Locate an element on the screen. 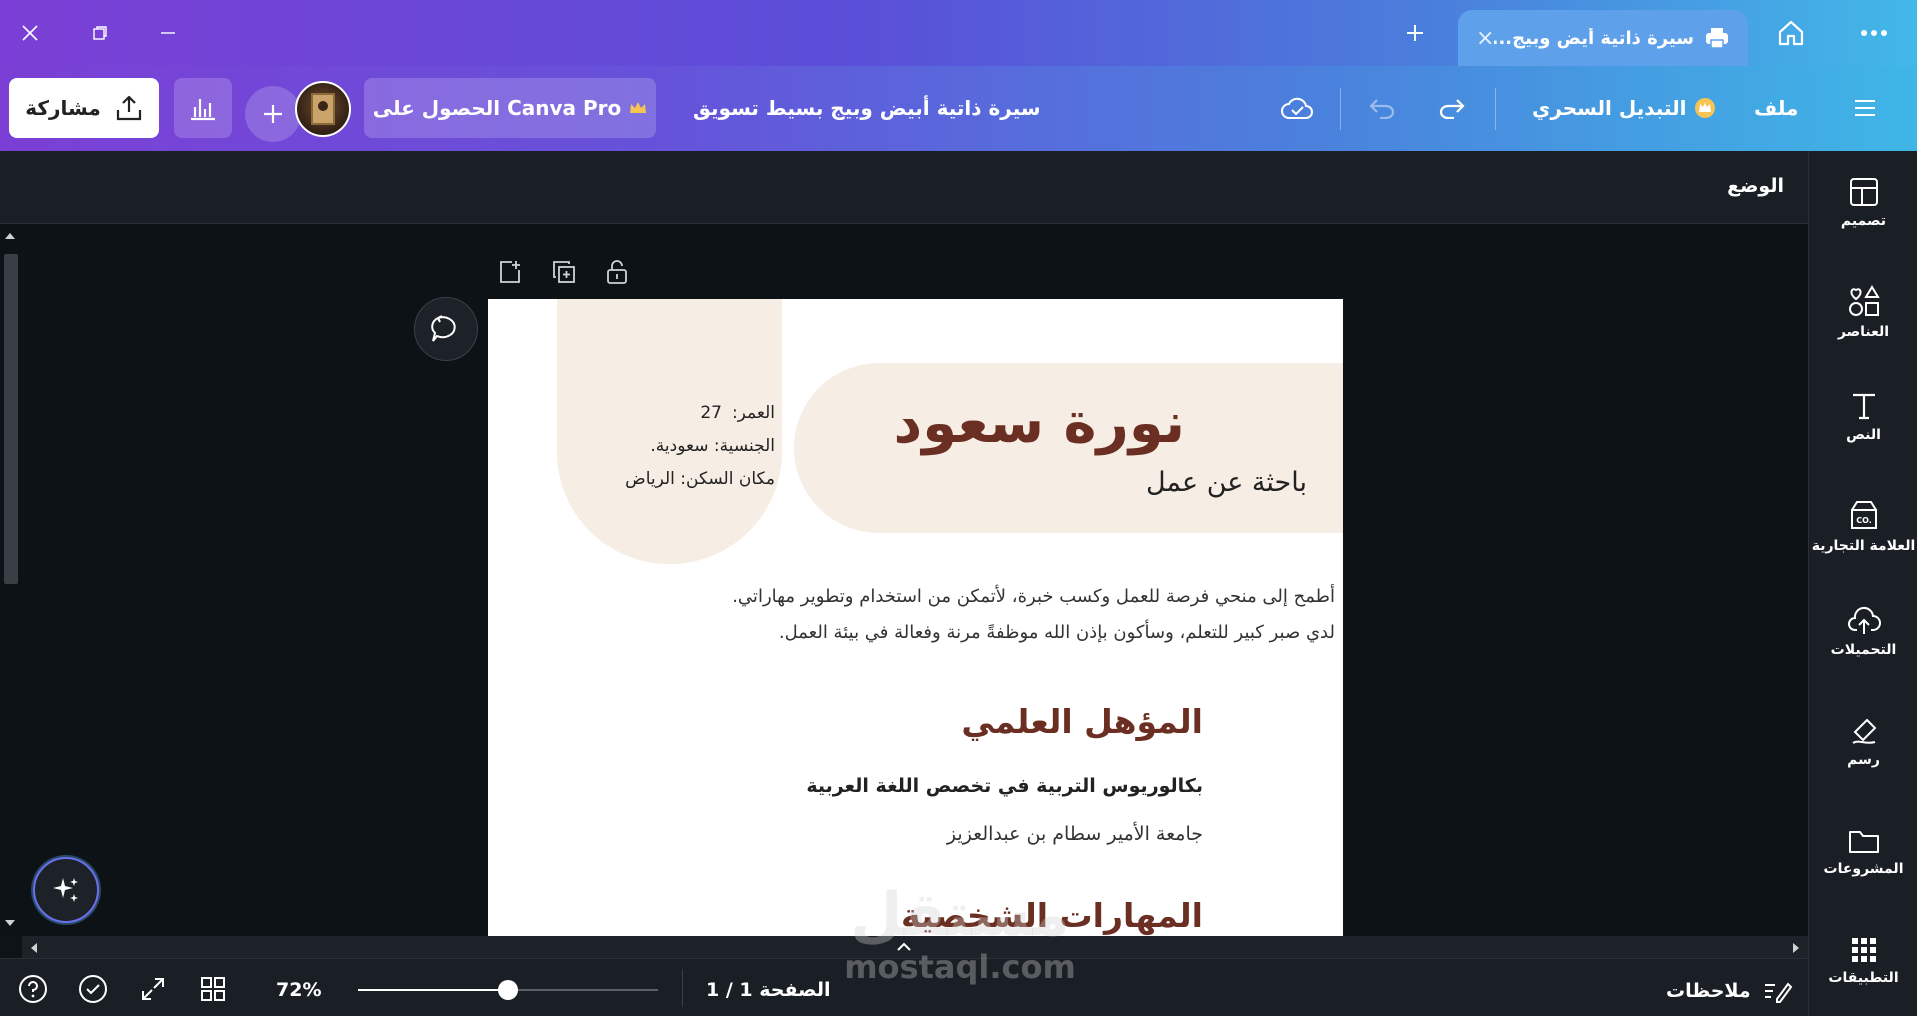 This screenshot has width=1917, height=1016. share-label: مشاركة is located at coordinates (63, 108).